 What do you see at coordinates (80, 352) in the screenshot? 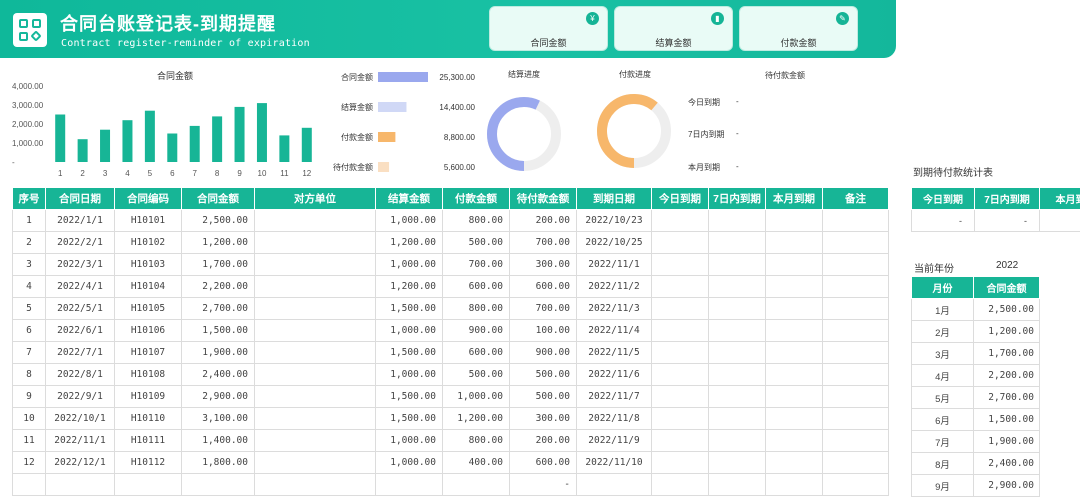
I see `table-cell: 2022/7/1` at bounding box center [80, 352].